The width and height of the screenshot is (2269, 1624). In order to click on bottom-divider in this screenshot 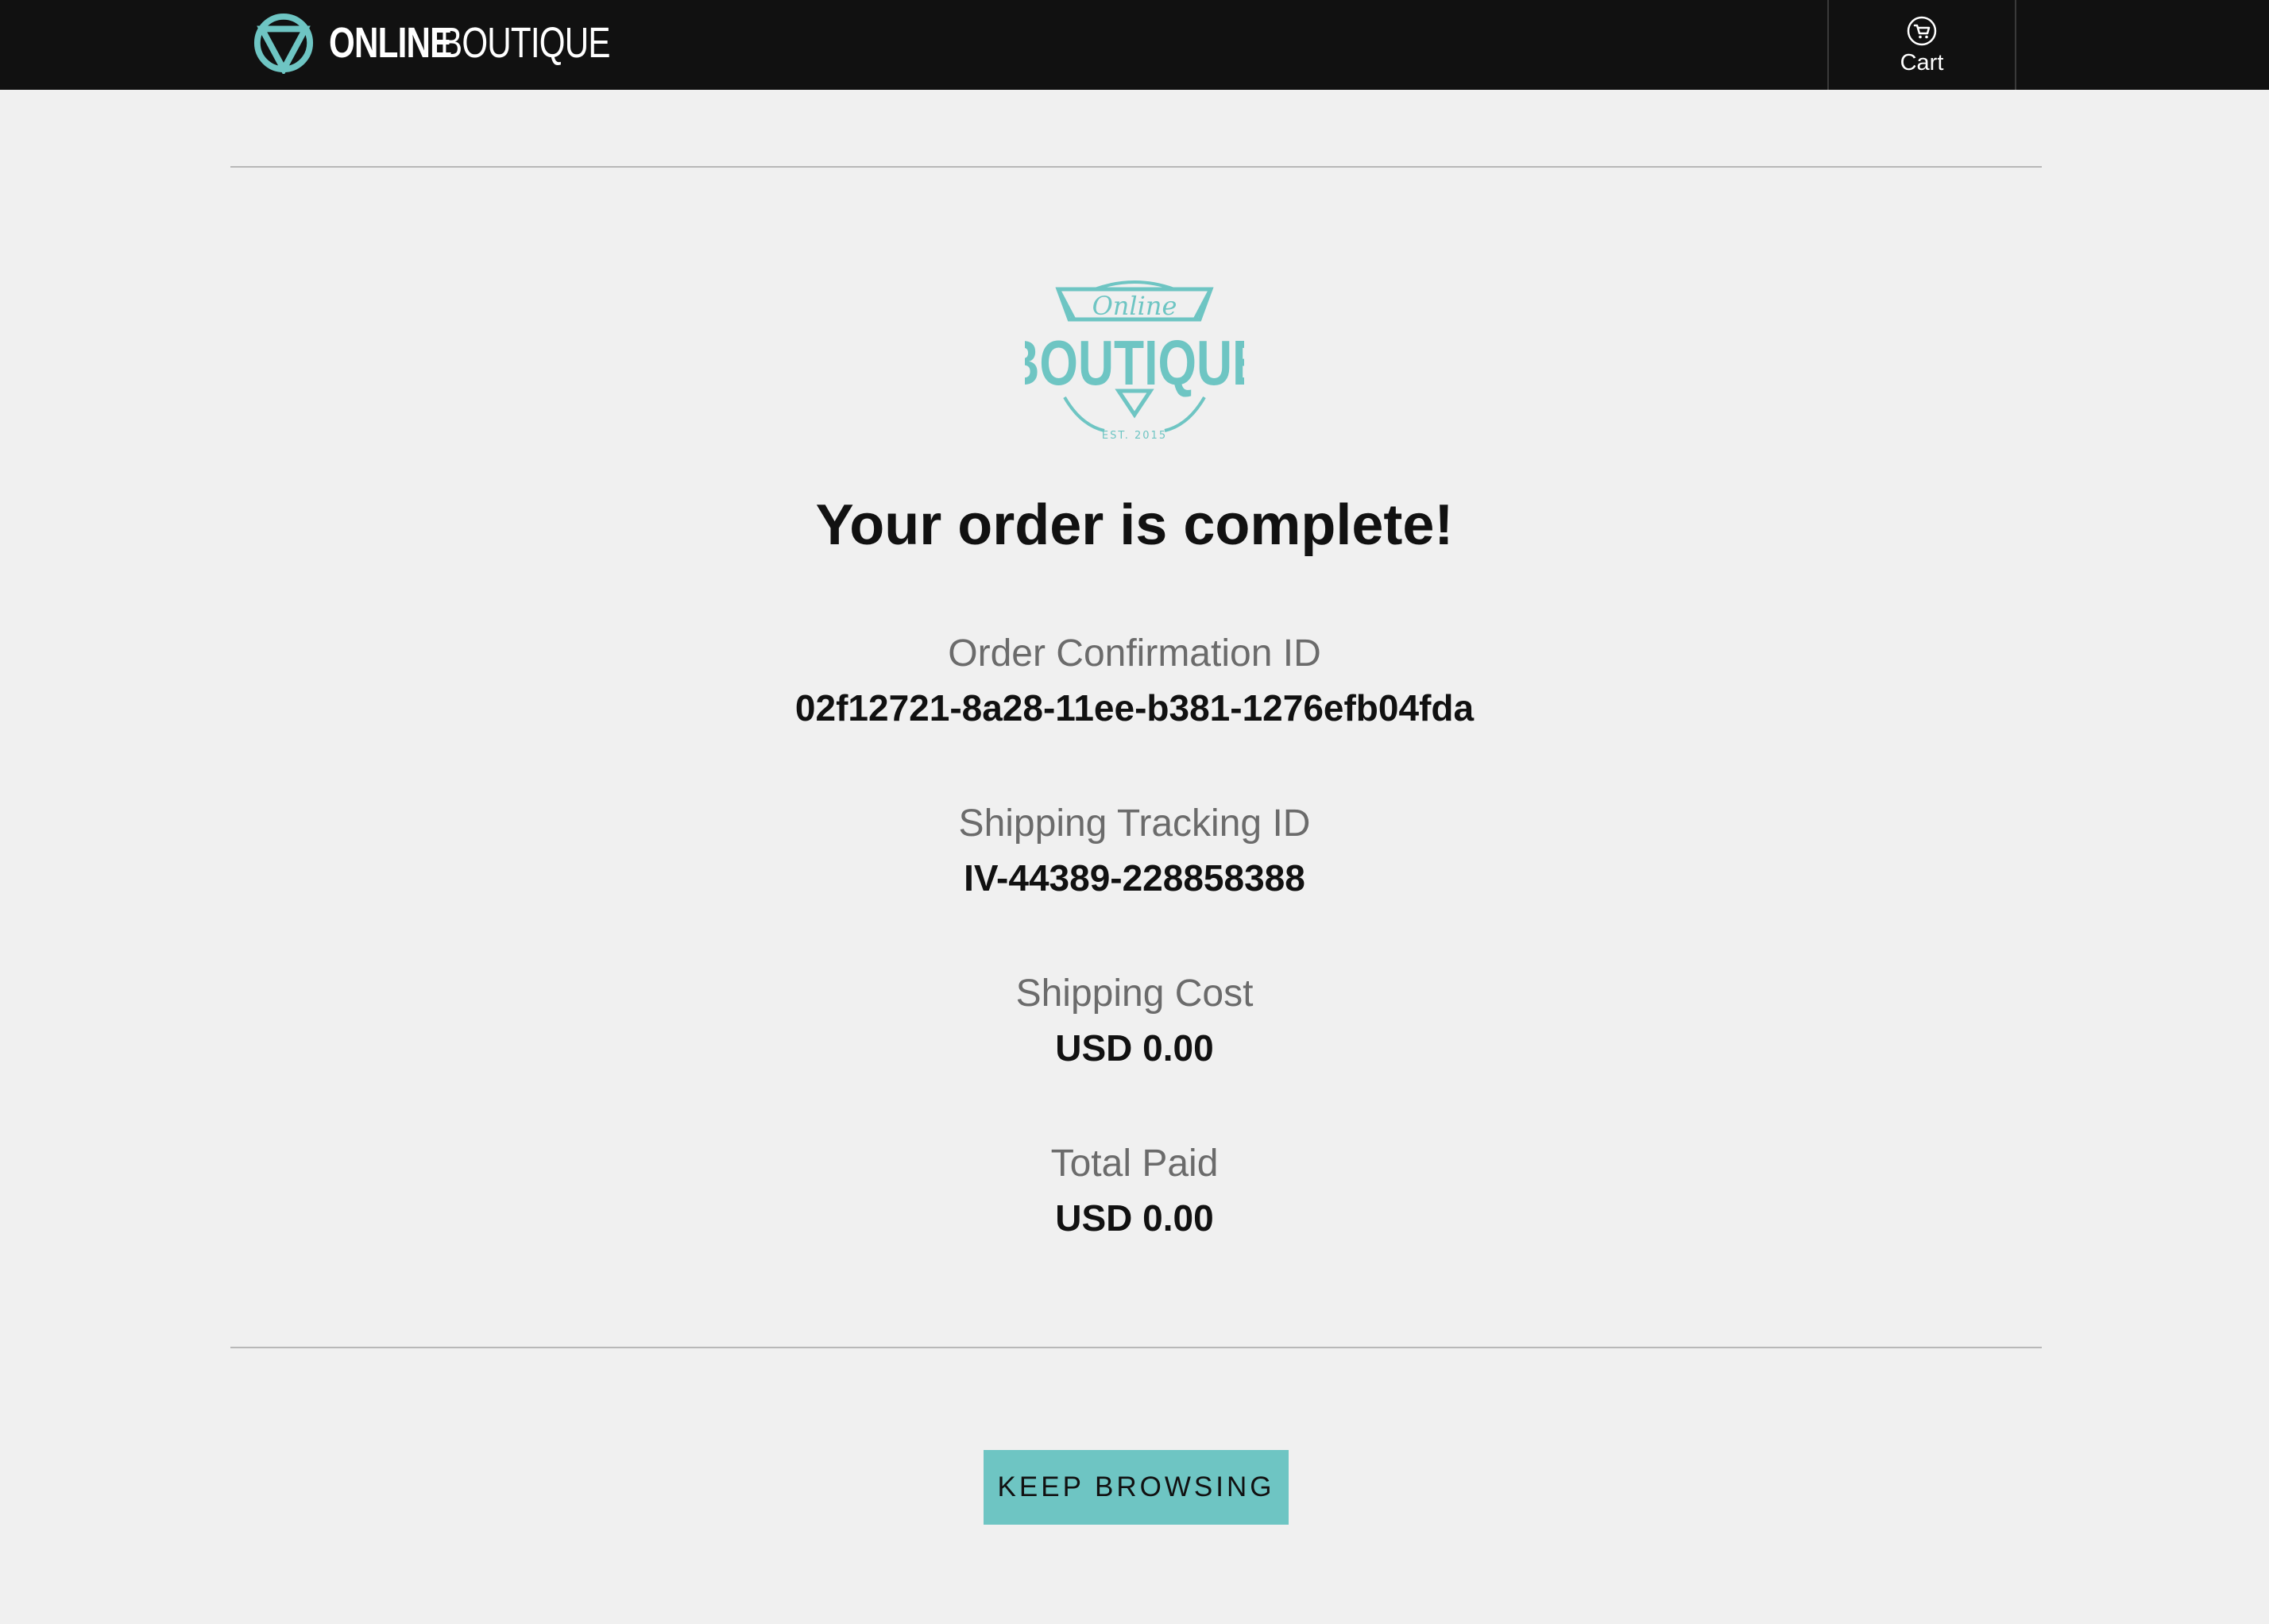, I will do `click(1136, 1347)`.